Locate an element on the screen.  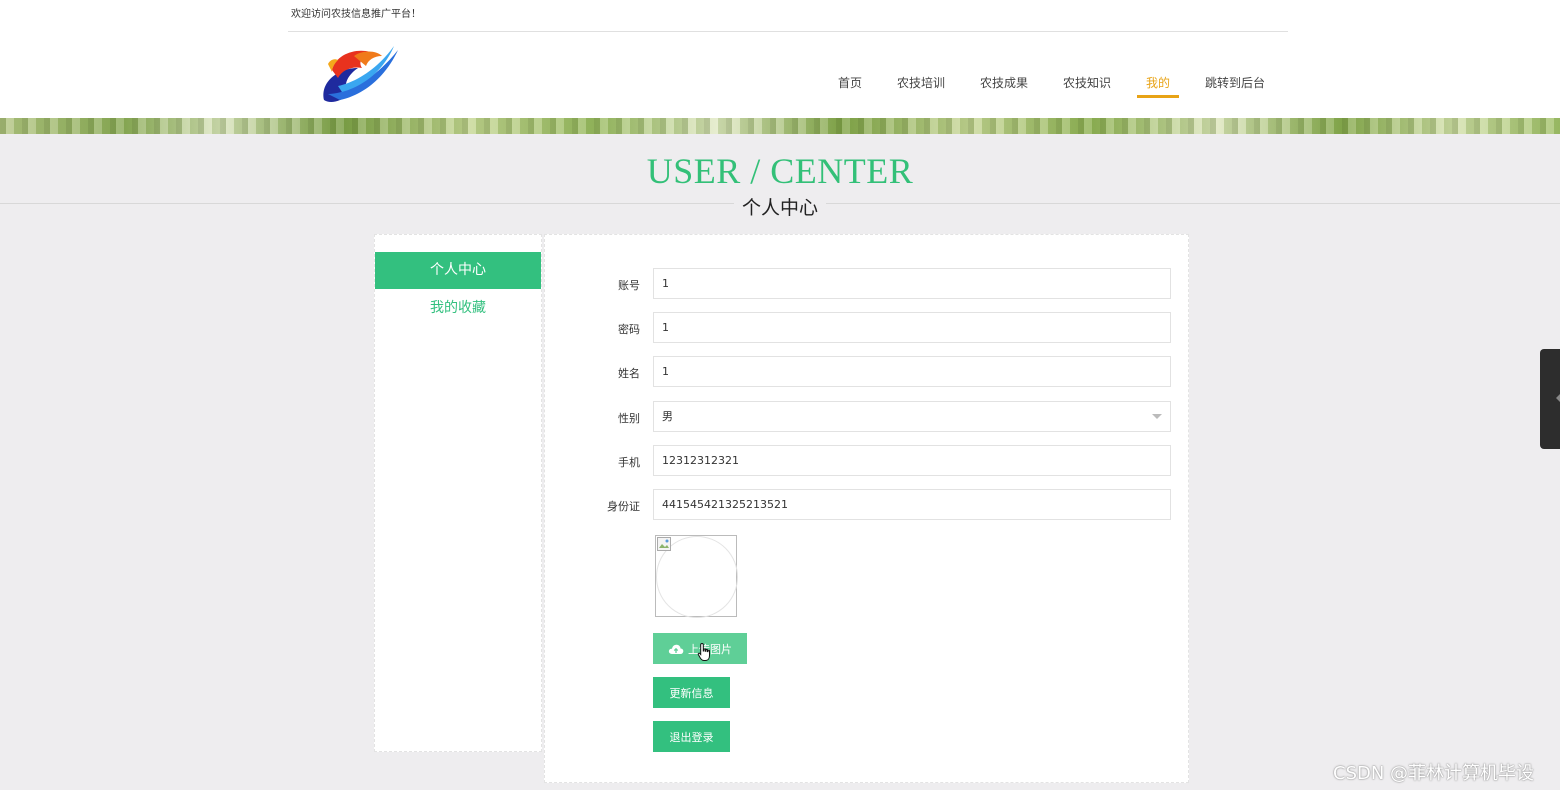
name-input: 1 is located at coordinates (912, 371).